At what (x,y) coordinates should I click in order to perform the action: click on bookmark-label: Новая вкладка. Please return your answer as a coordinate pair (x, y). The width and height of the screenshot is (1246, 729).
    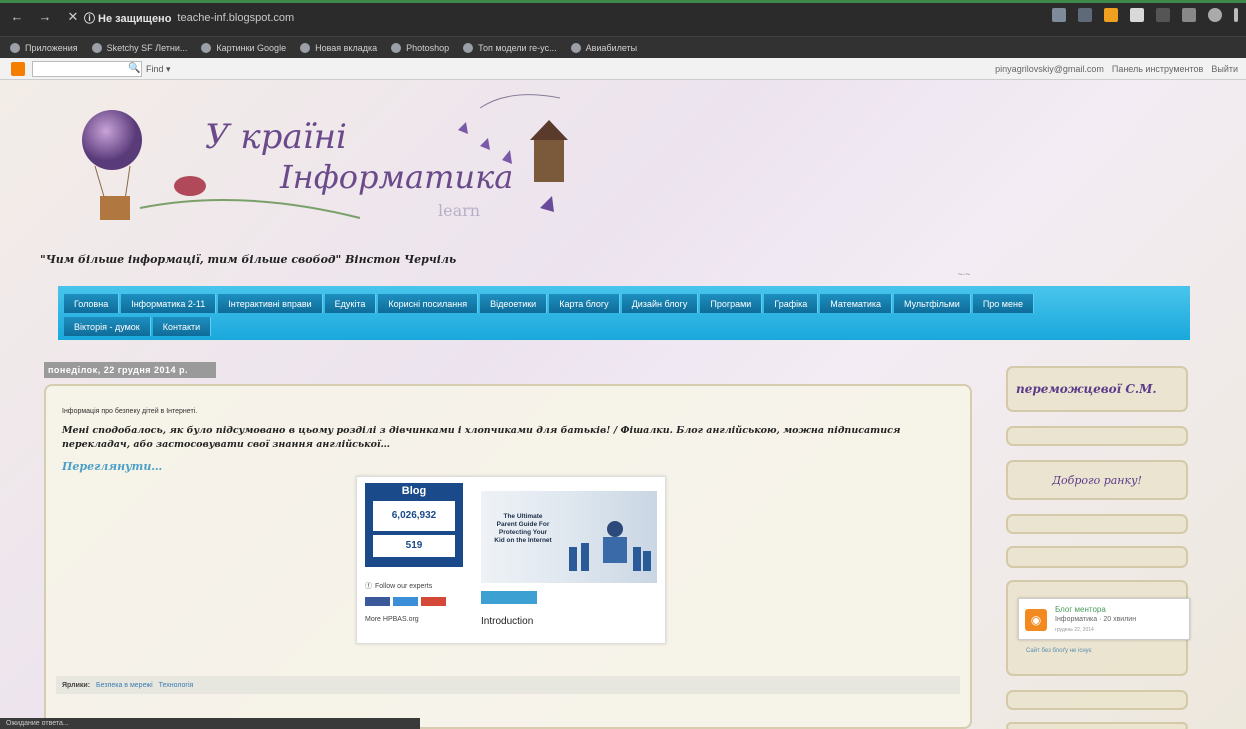
    Looking at the image, I should click on (346, 47).